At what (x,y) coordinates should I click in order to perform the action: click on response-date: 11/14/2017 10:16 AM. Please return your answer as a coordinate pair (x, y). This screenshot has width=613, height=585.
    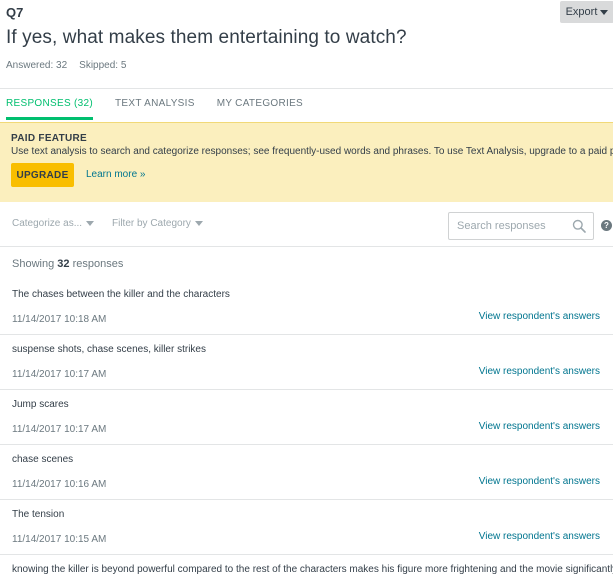
    Looking at the image, I should click on (59, 484).